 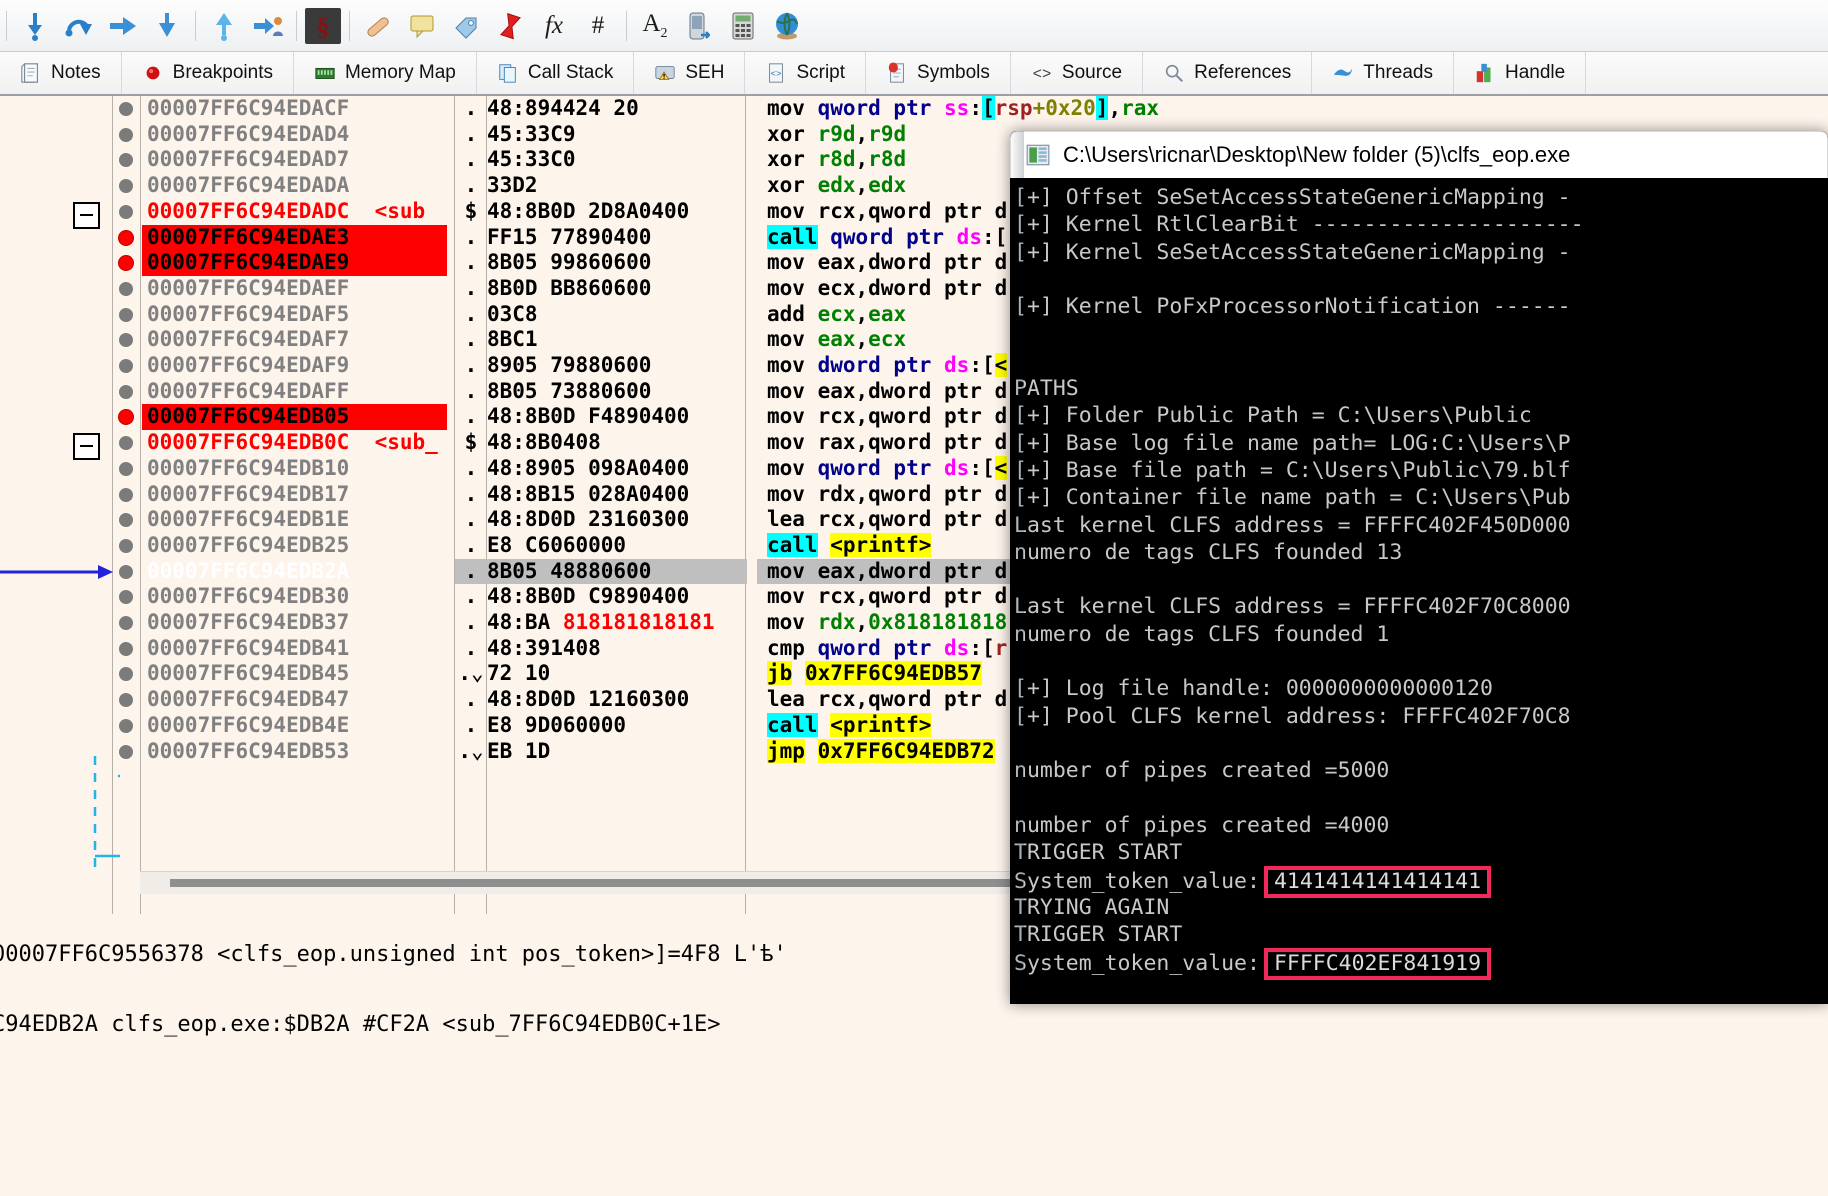 What do you see at coordinates (1228, 73) in the screenshot?
I see `tab-references: References` at bounding box center [1228, 73].